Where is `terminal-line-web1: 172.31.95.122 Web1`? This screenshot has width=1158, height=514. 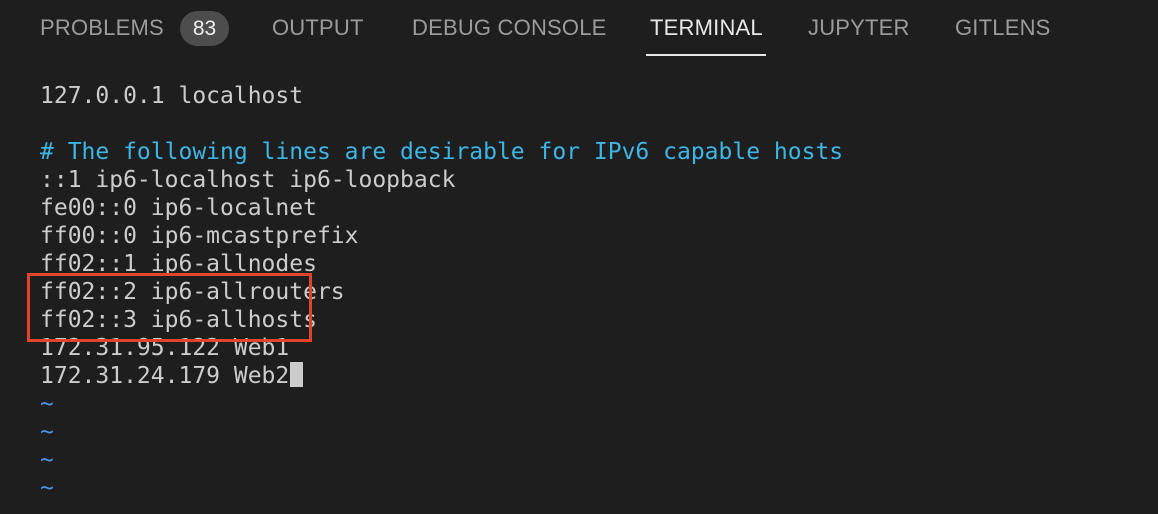
terminal-line-web1: 172.31.95.122 Web1 is located at coordinates (165, 348).